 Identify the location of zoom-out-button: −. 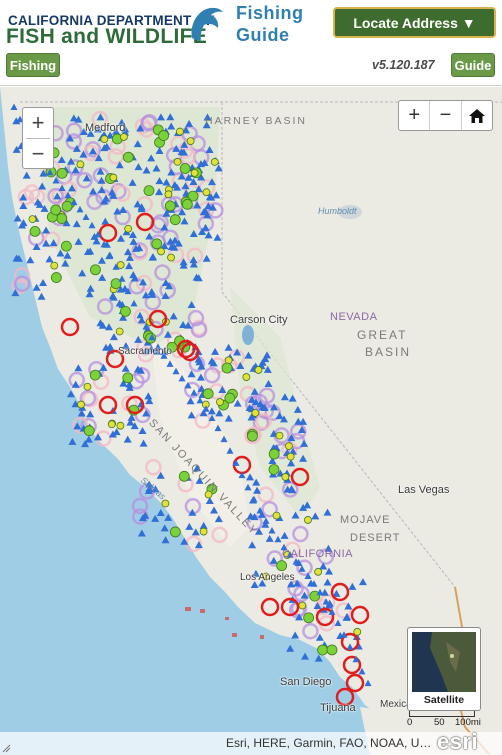
(38, 154).